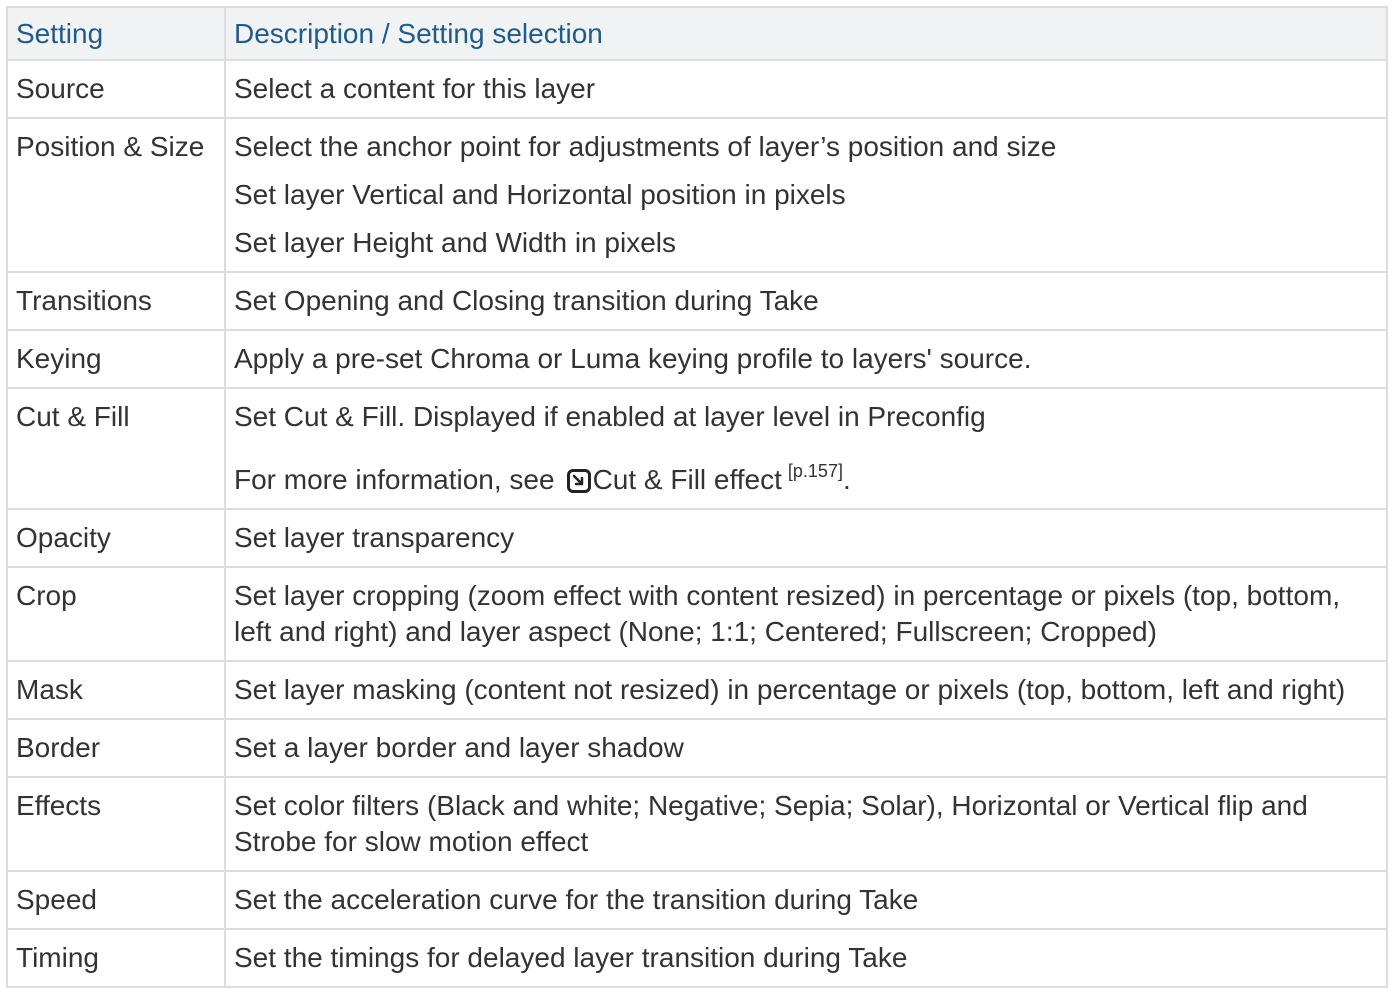 Image resolution: width=1392 pixels, height=988 pixels. I want to click on table-row: Opacity Set layer transparency, so click(697, 538).